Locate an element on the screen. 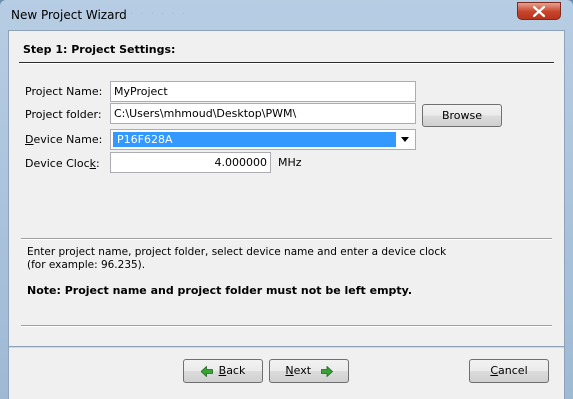 Image resolution: width=573 pixels, height=399 pixels. button-bar-divider is located at coordinates (286, 347).